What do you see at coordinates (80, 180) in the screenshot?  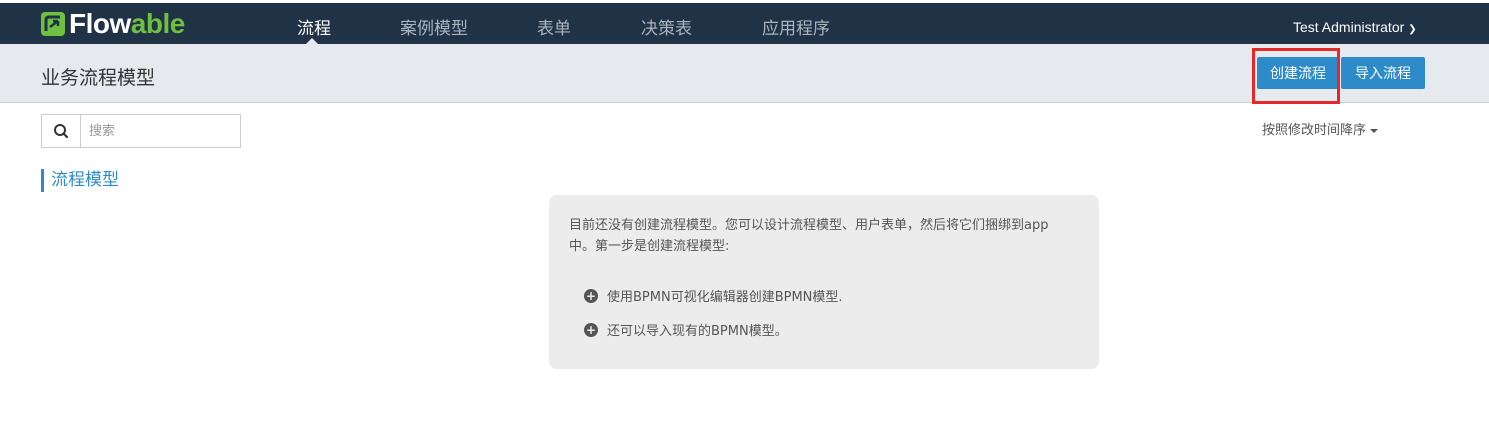 I see `section-process-models: 流程模型` at bounding box center [80, 180].